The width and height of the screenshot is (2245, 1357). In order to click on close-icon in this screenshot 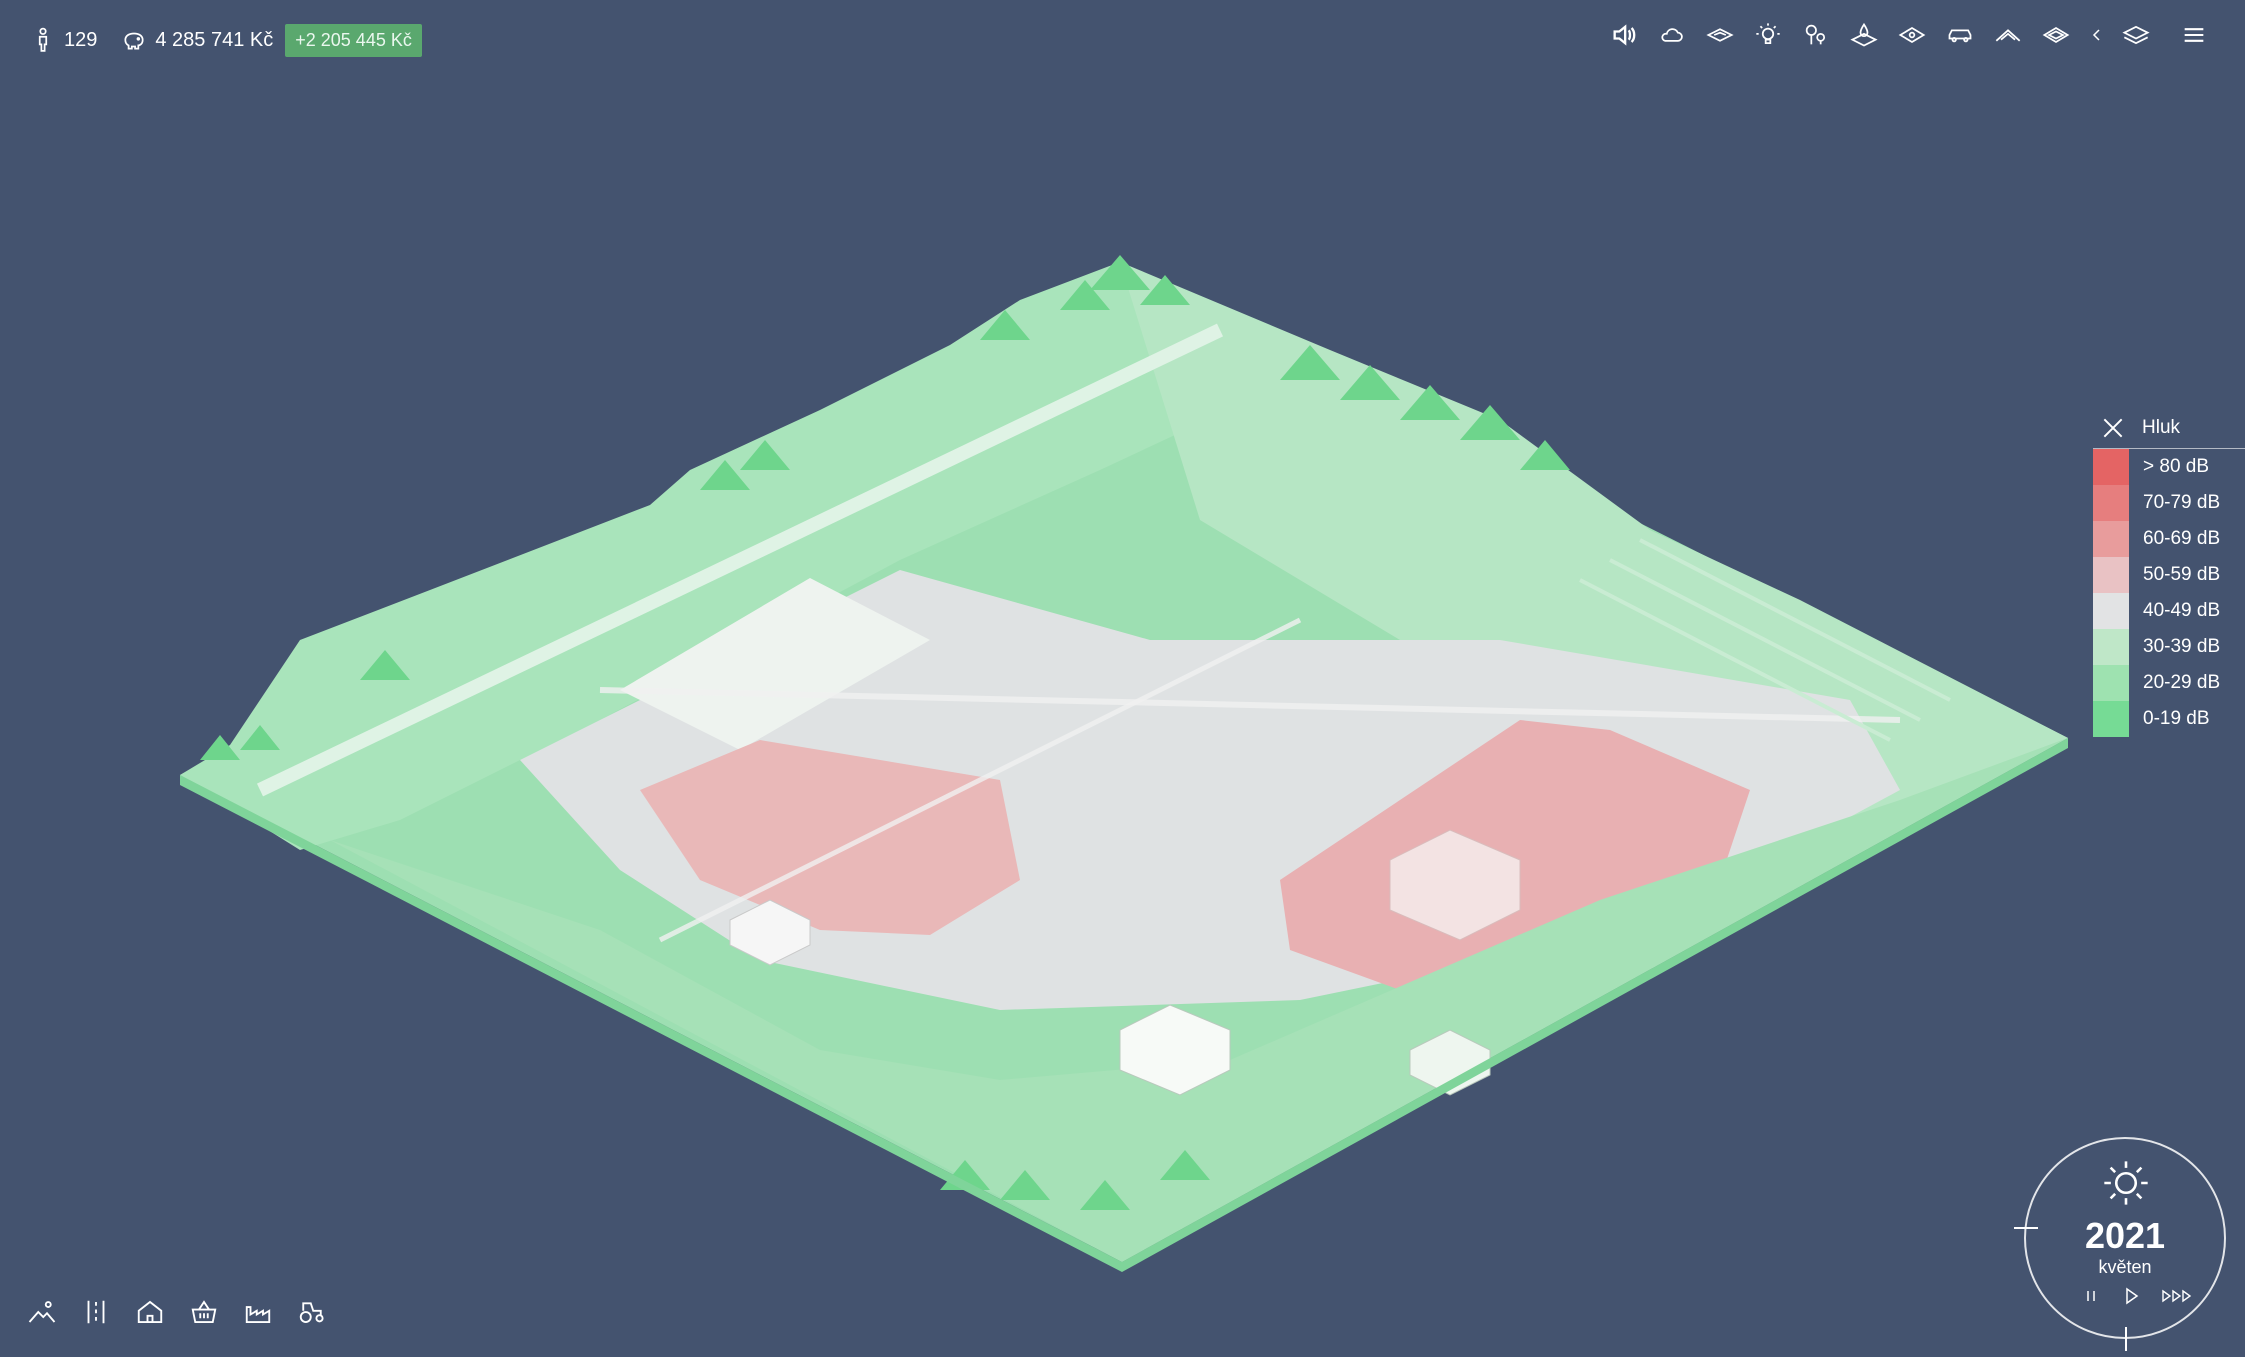, I will do `click(2113, 428)`.